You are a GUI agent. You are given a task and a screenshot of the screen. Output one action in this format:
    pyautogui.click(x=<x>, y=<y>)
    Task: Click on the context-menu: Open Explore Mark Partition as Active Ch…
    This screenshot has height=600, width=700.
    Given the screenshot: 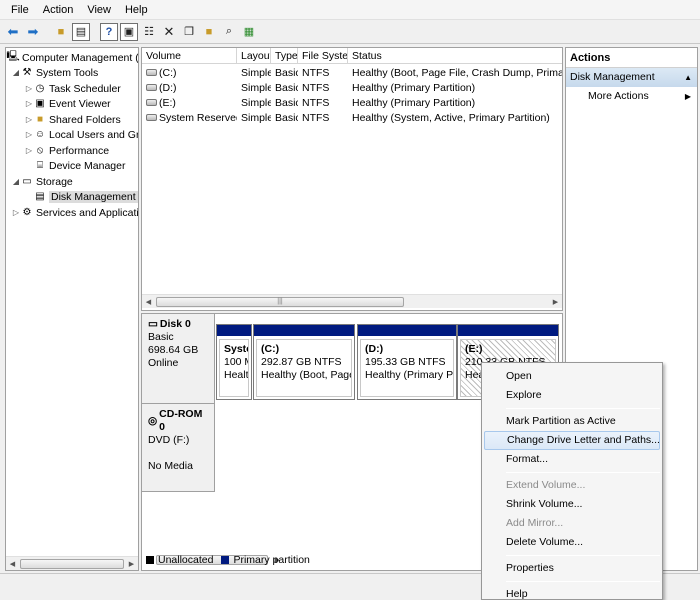 What is the action you would take?
    pyautogui.click(x=572, y=481)
    